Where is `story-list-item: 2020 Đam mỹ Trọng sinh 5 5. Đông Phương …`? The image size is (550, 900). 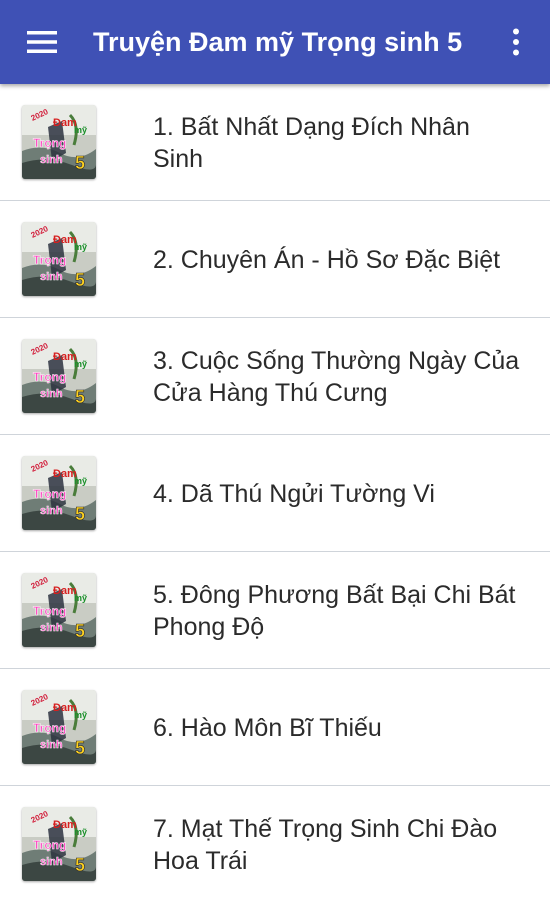
story-list-item: 2020 Đam mỹ Trọng sinh 5 5. Đông Phương … is located at coordinates (275, 610).